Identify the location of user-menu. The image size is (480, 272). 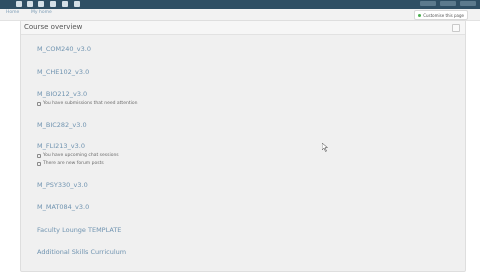
(448, 4).